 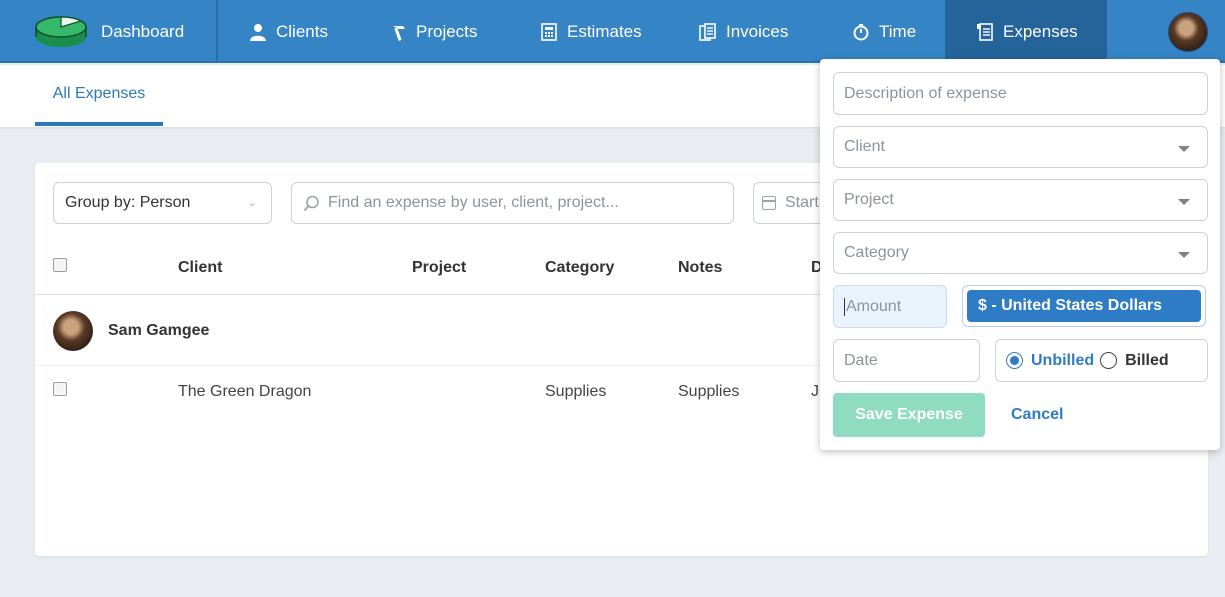 I want to click on date-placeholder: Date, so click(x=861, y=360).